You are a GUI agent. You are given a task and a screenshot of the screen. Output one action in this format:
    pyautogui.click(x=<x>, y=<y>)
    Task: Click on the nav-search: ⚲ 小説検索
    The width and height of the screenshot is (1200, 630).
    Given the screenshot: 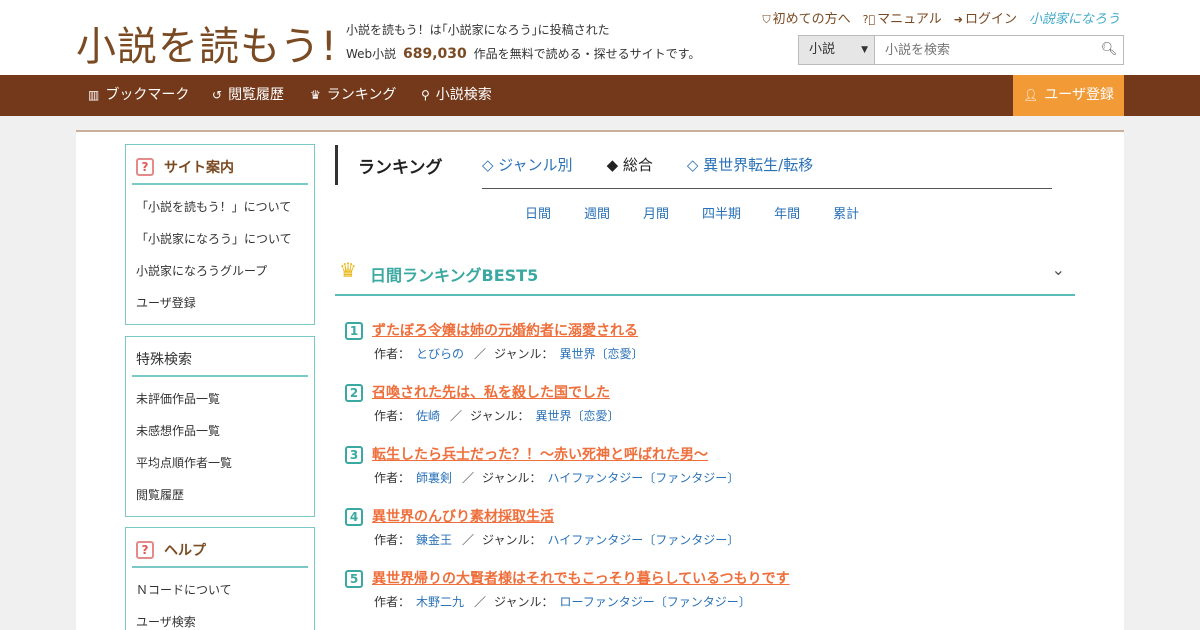 What is the action you would take?
    pyautogui.click(x=456, y=95)
    